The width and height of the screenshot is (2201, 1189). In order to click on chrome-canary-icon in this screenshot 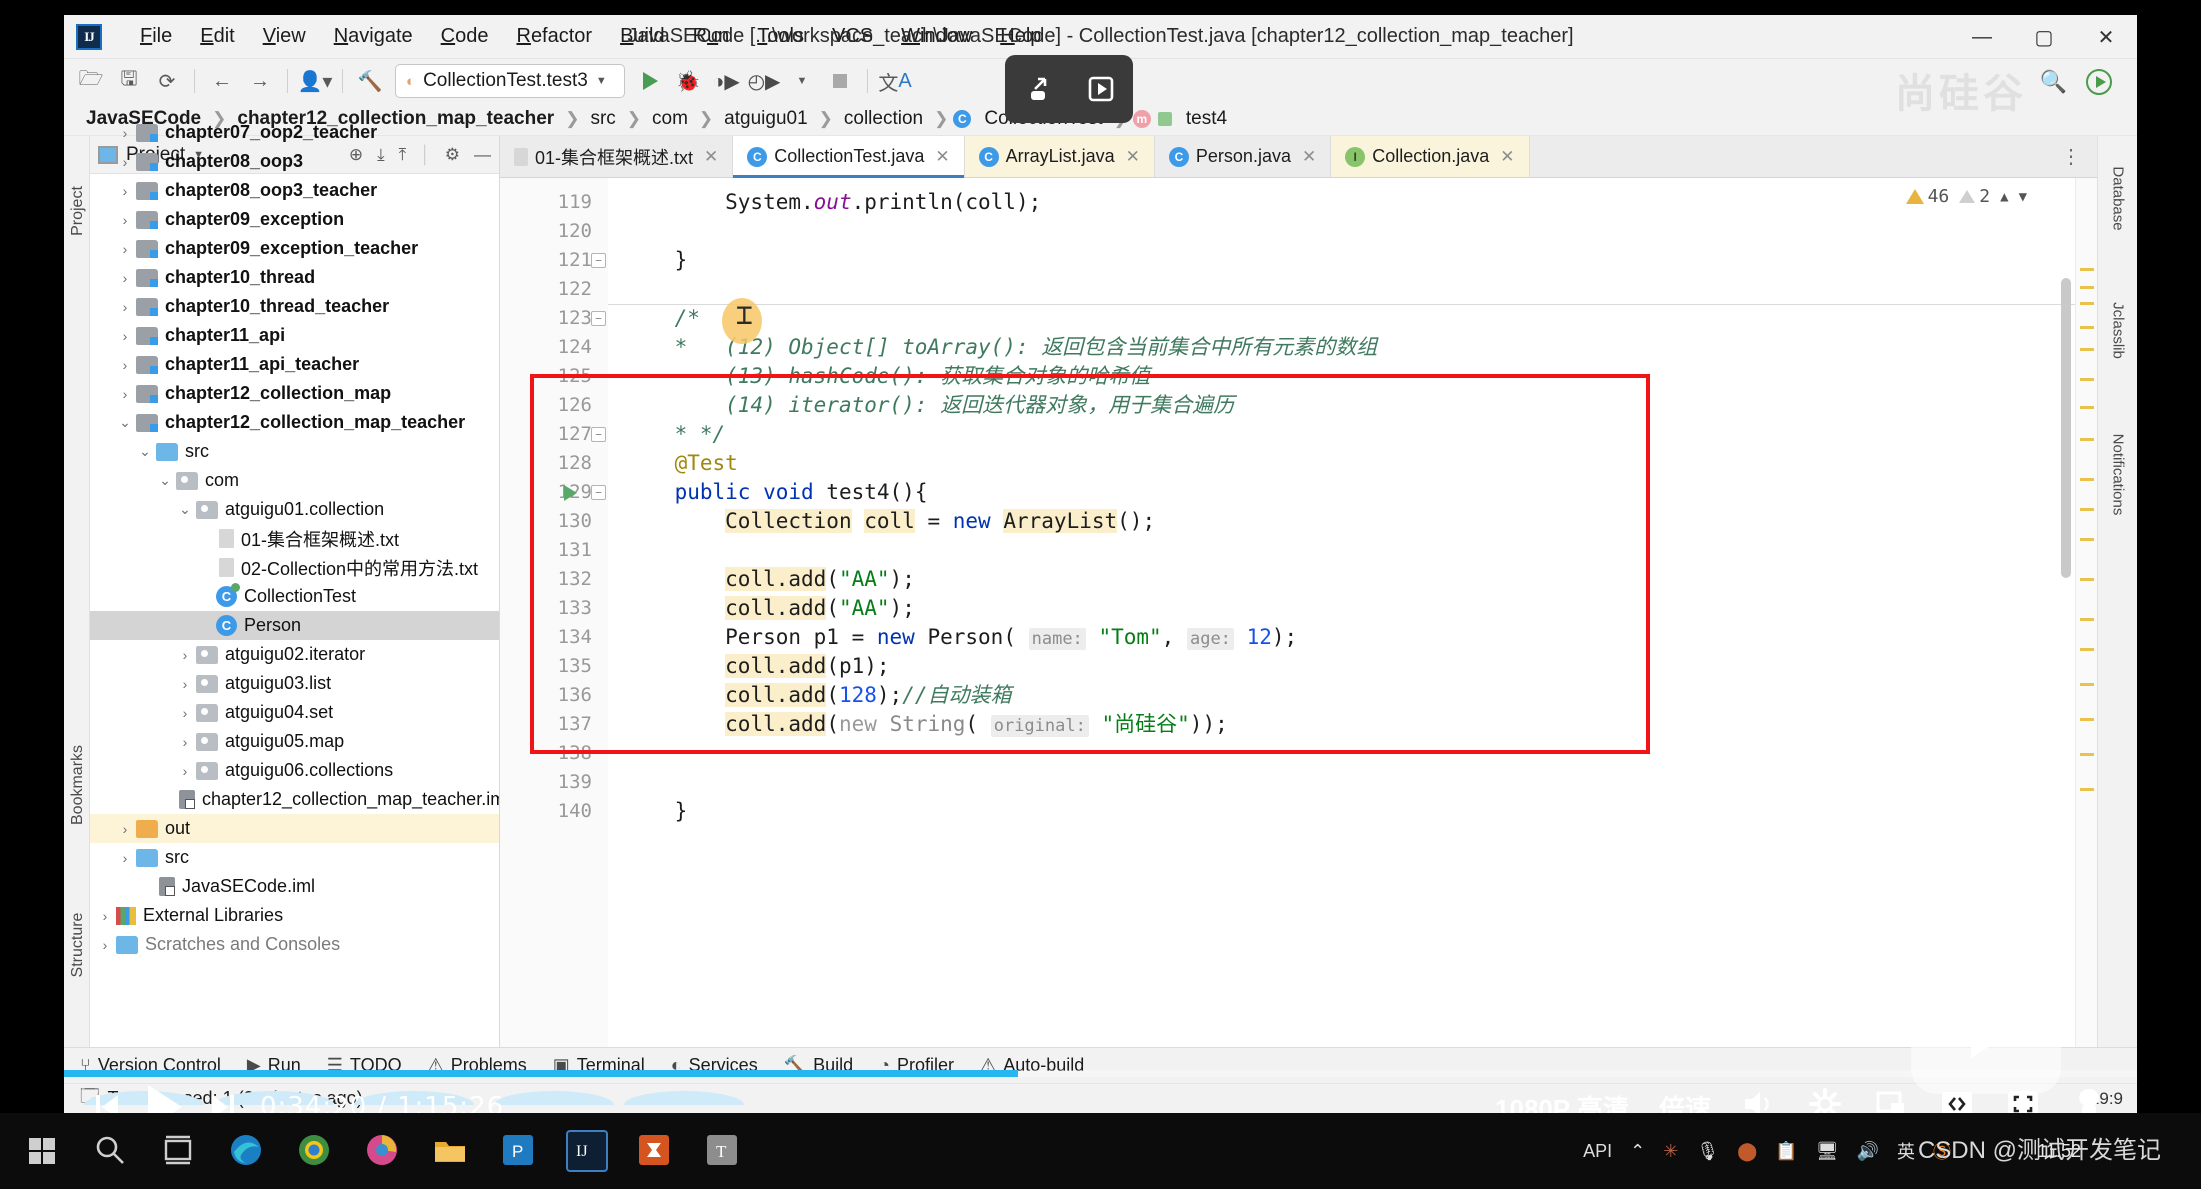, I will do `click(383, 1151)`.